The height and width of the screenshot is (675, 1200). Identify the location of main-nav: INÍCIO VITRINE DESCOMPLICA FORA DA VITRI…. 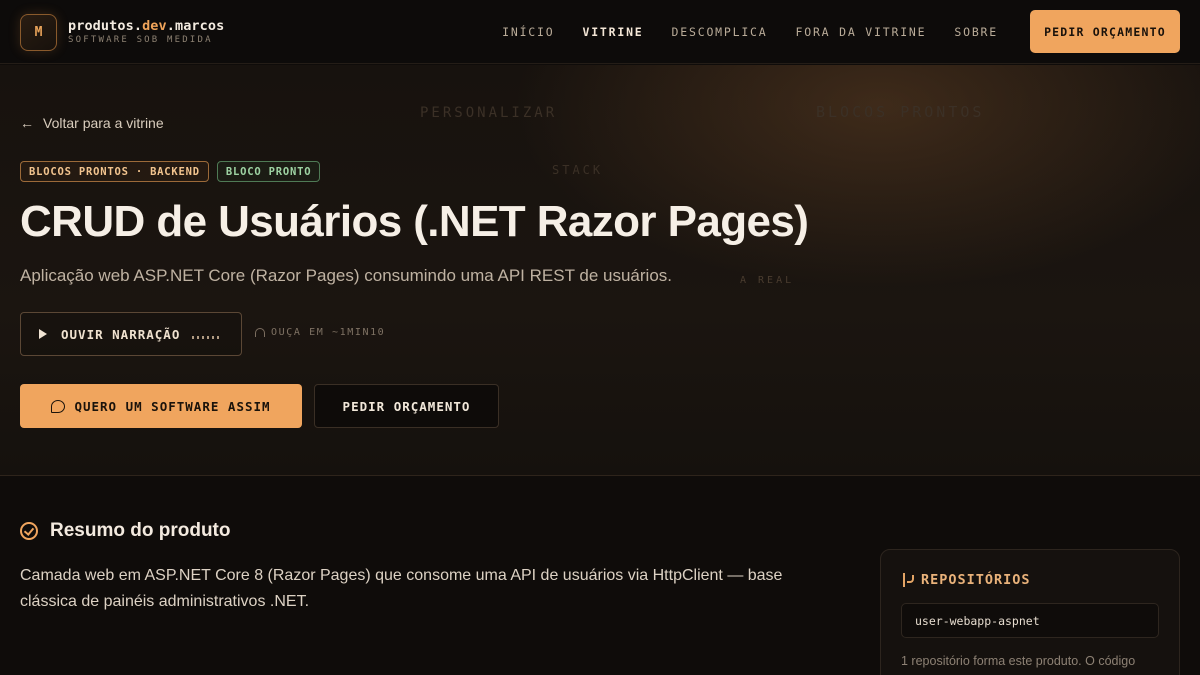
(736, 32).